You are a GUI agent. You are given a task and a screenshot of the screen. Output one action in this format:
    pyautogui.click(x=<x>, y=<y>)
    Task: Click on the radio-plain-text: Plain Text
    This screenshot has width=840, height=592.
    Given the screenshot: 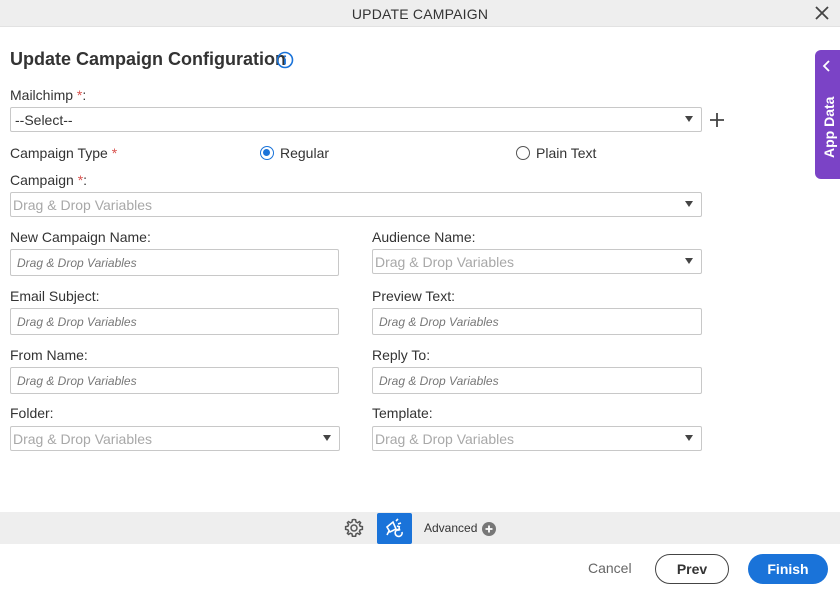 What is the action you would take?
    pyautogui.click(x=556, y=153)
    